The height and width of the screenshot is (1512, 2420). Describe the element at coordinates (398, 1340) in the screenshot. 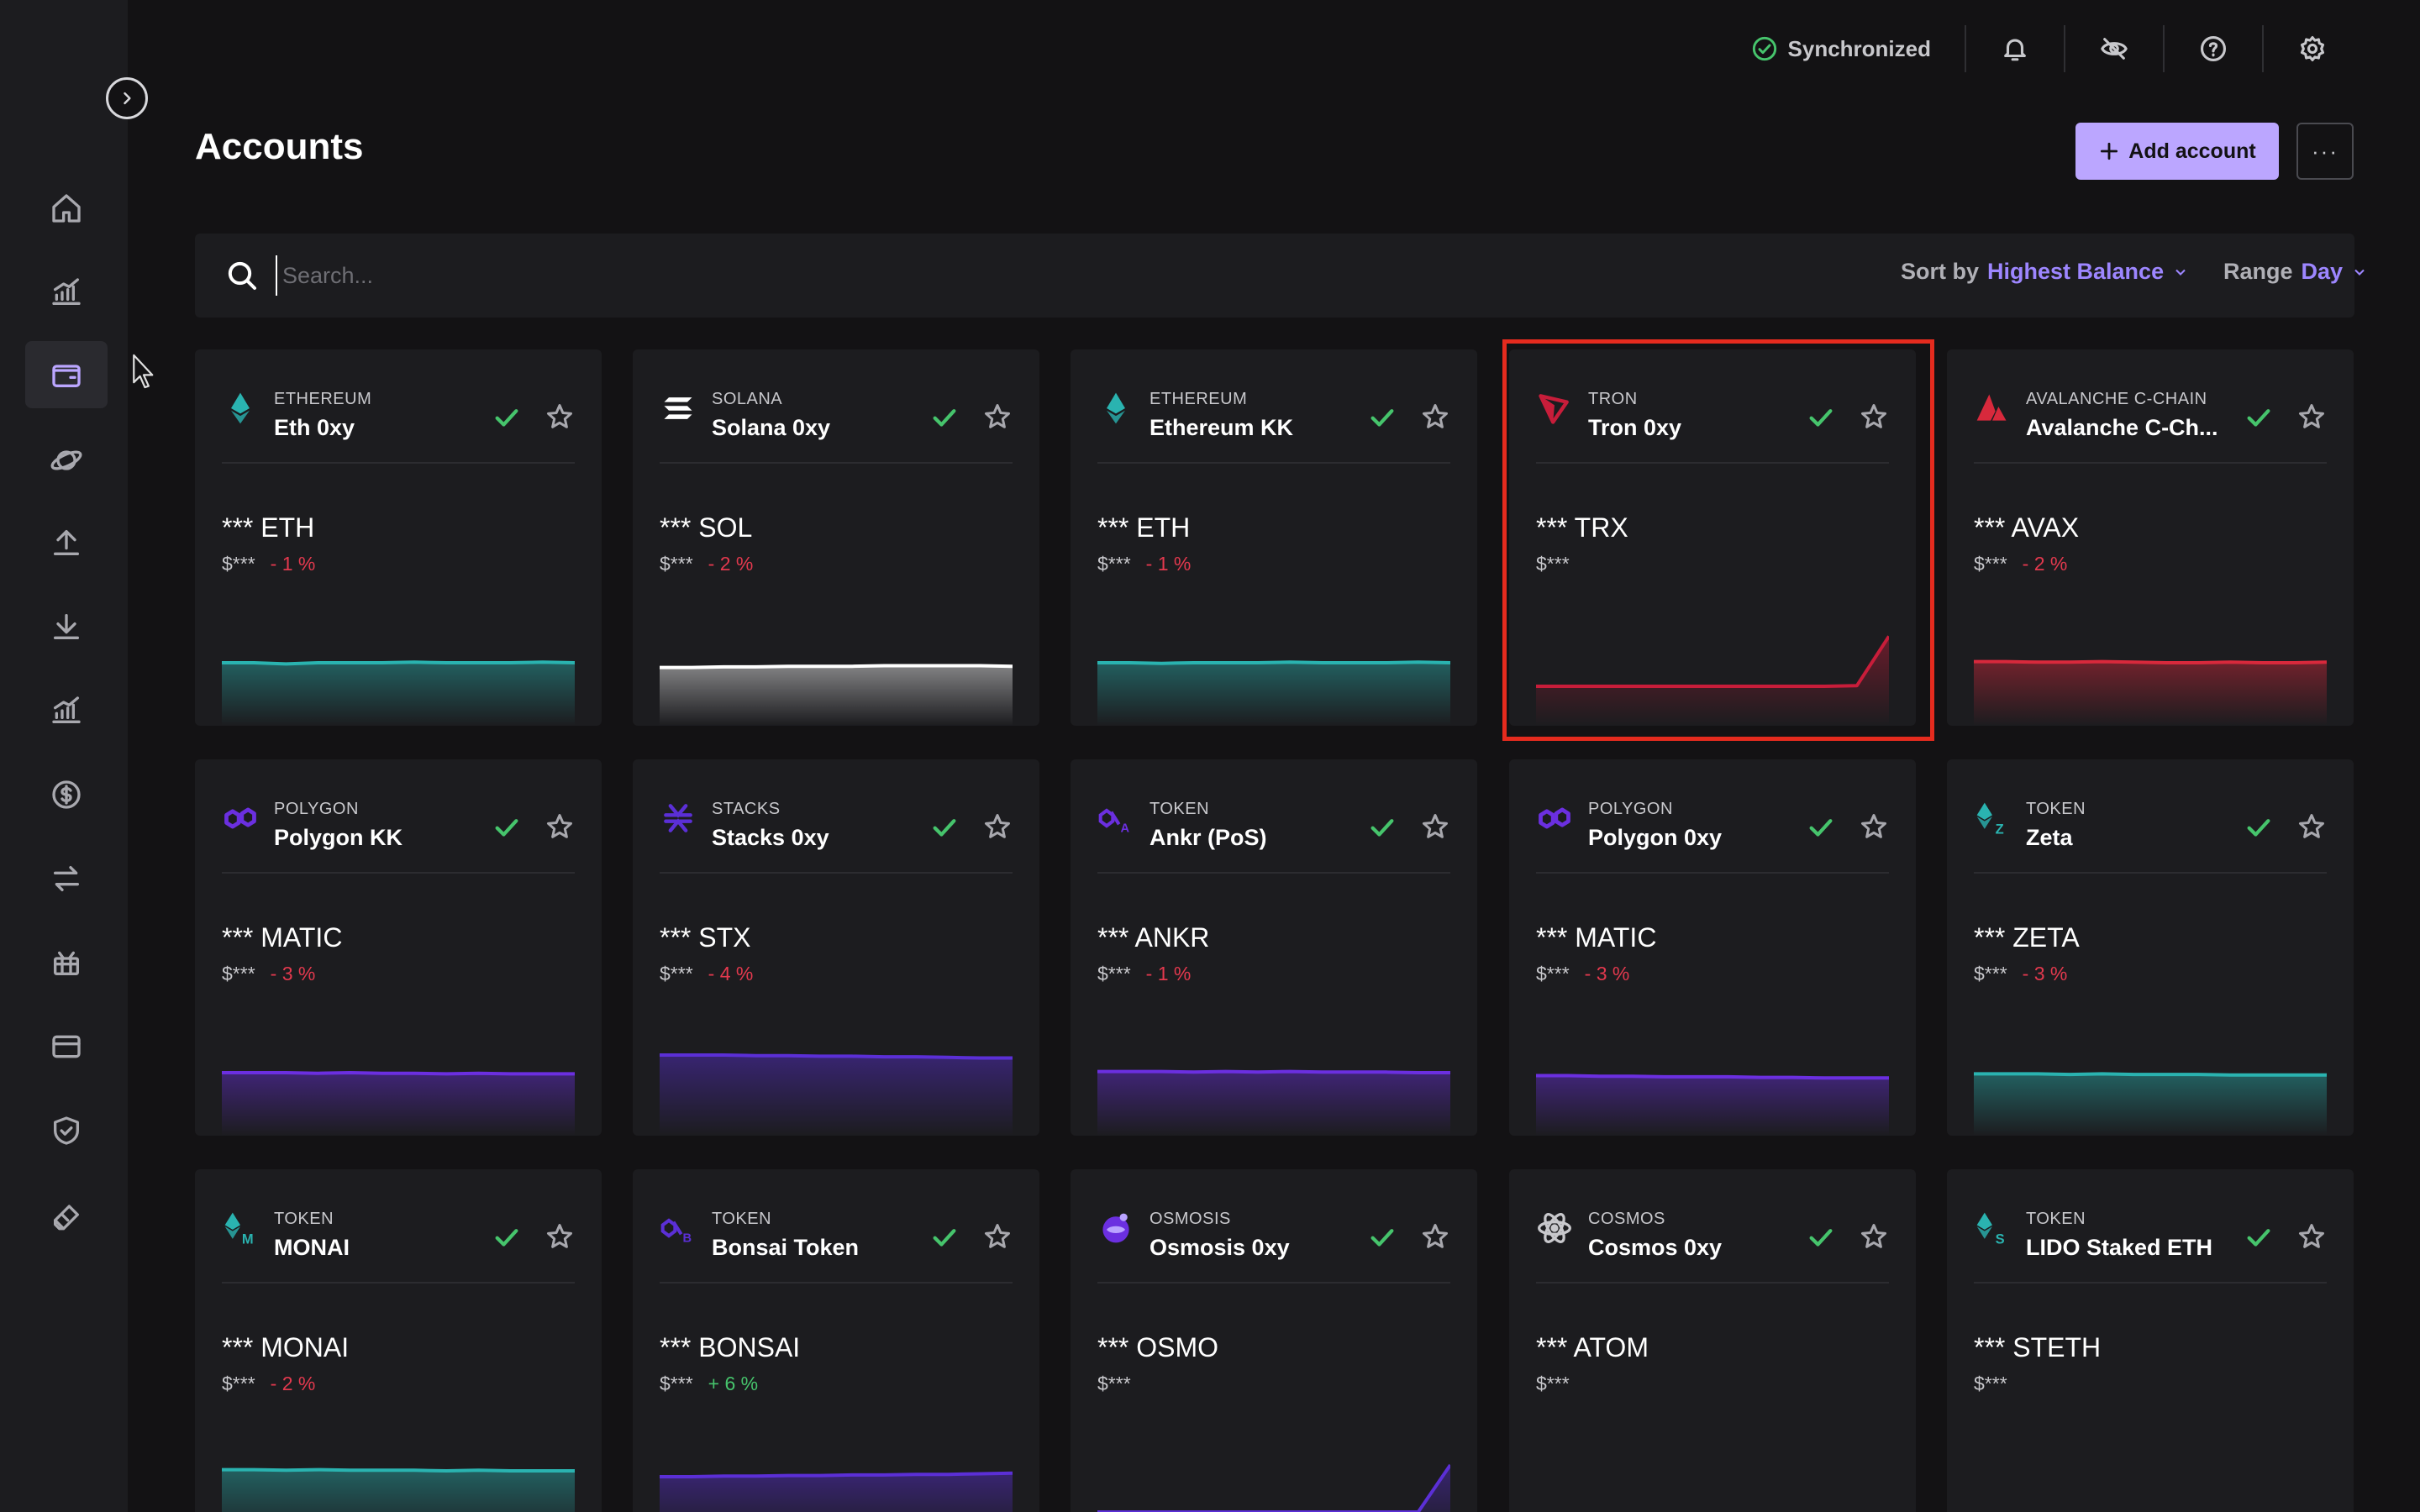

I see `account-card: M TOKEN MONAI *** MONAI $*** - 2 %` at that location.